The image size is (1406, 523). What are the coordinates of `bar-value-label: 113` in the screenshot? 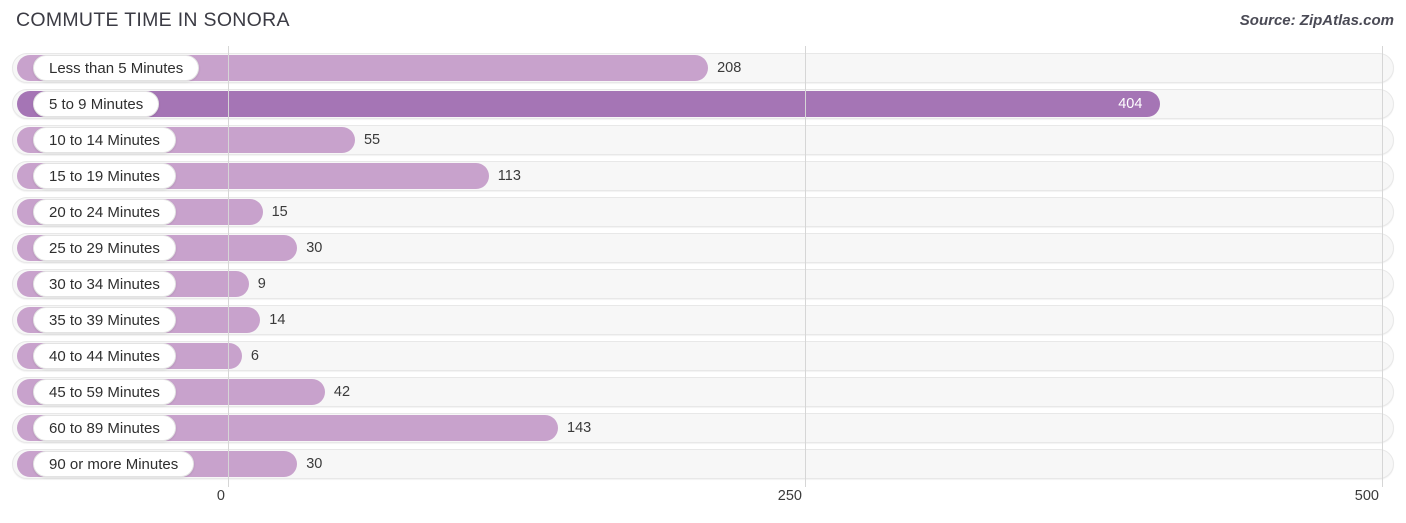 It's located at (509, 176).